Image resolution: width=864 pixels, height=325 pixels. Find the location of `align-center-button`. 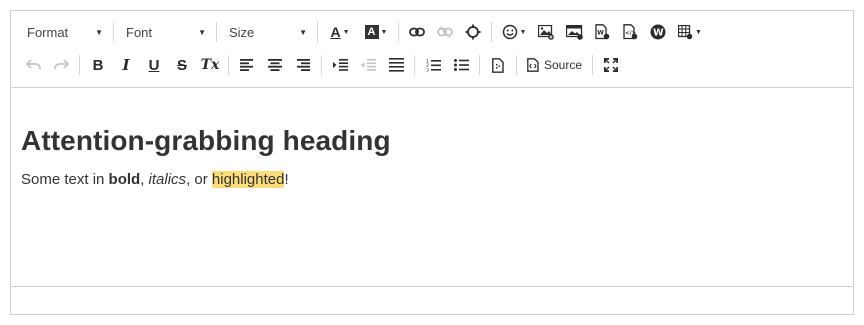

align-center-button is located at coordinates (275, 65).